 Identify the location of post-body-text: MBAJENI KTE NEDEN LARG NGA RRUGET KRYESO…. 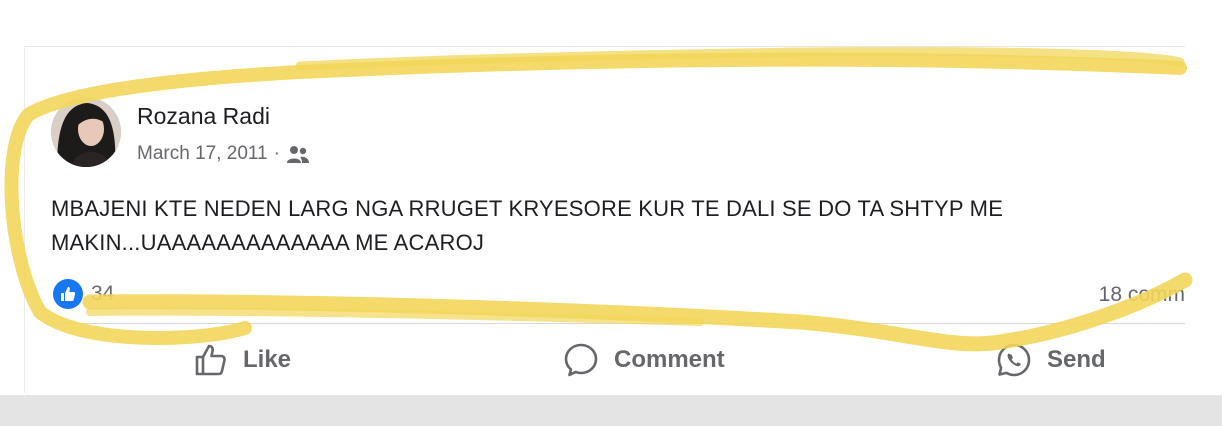
(527, 225).